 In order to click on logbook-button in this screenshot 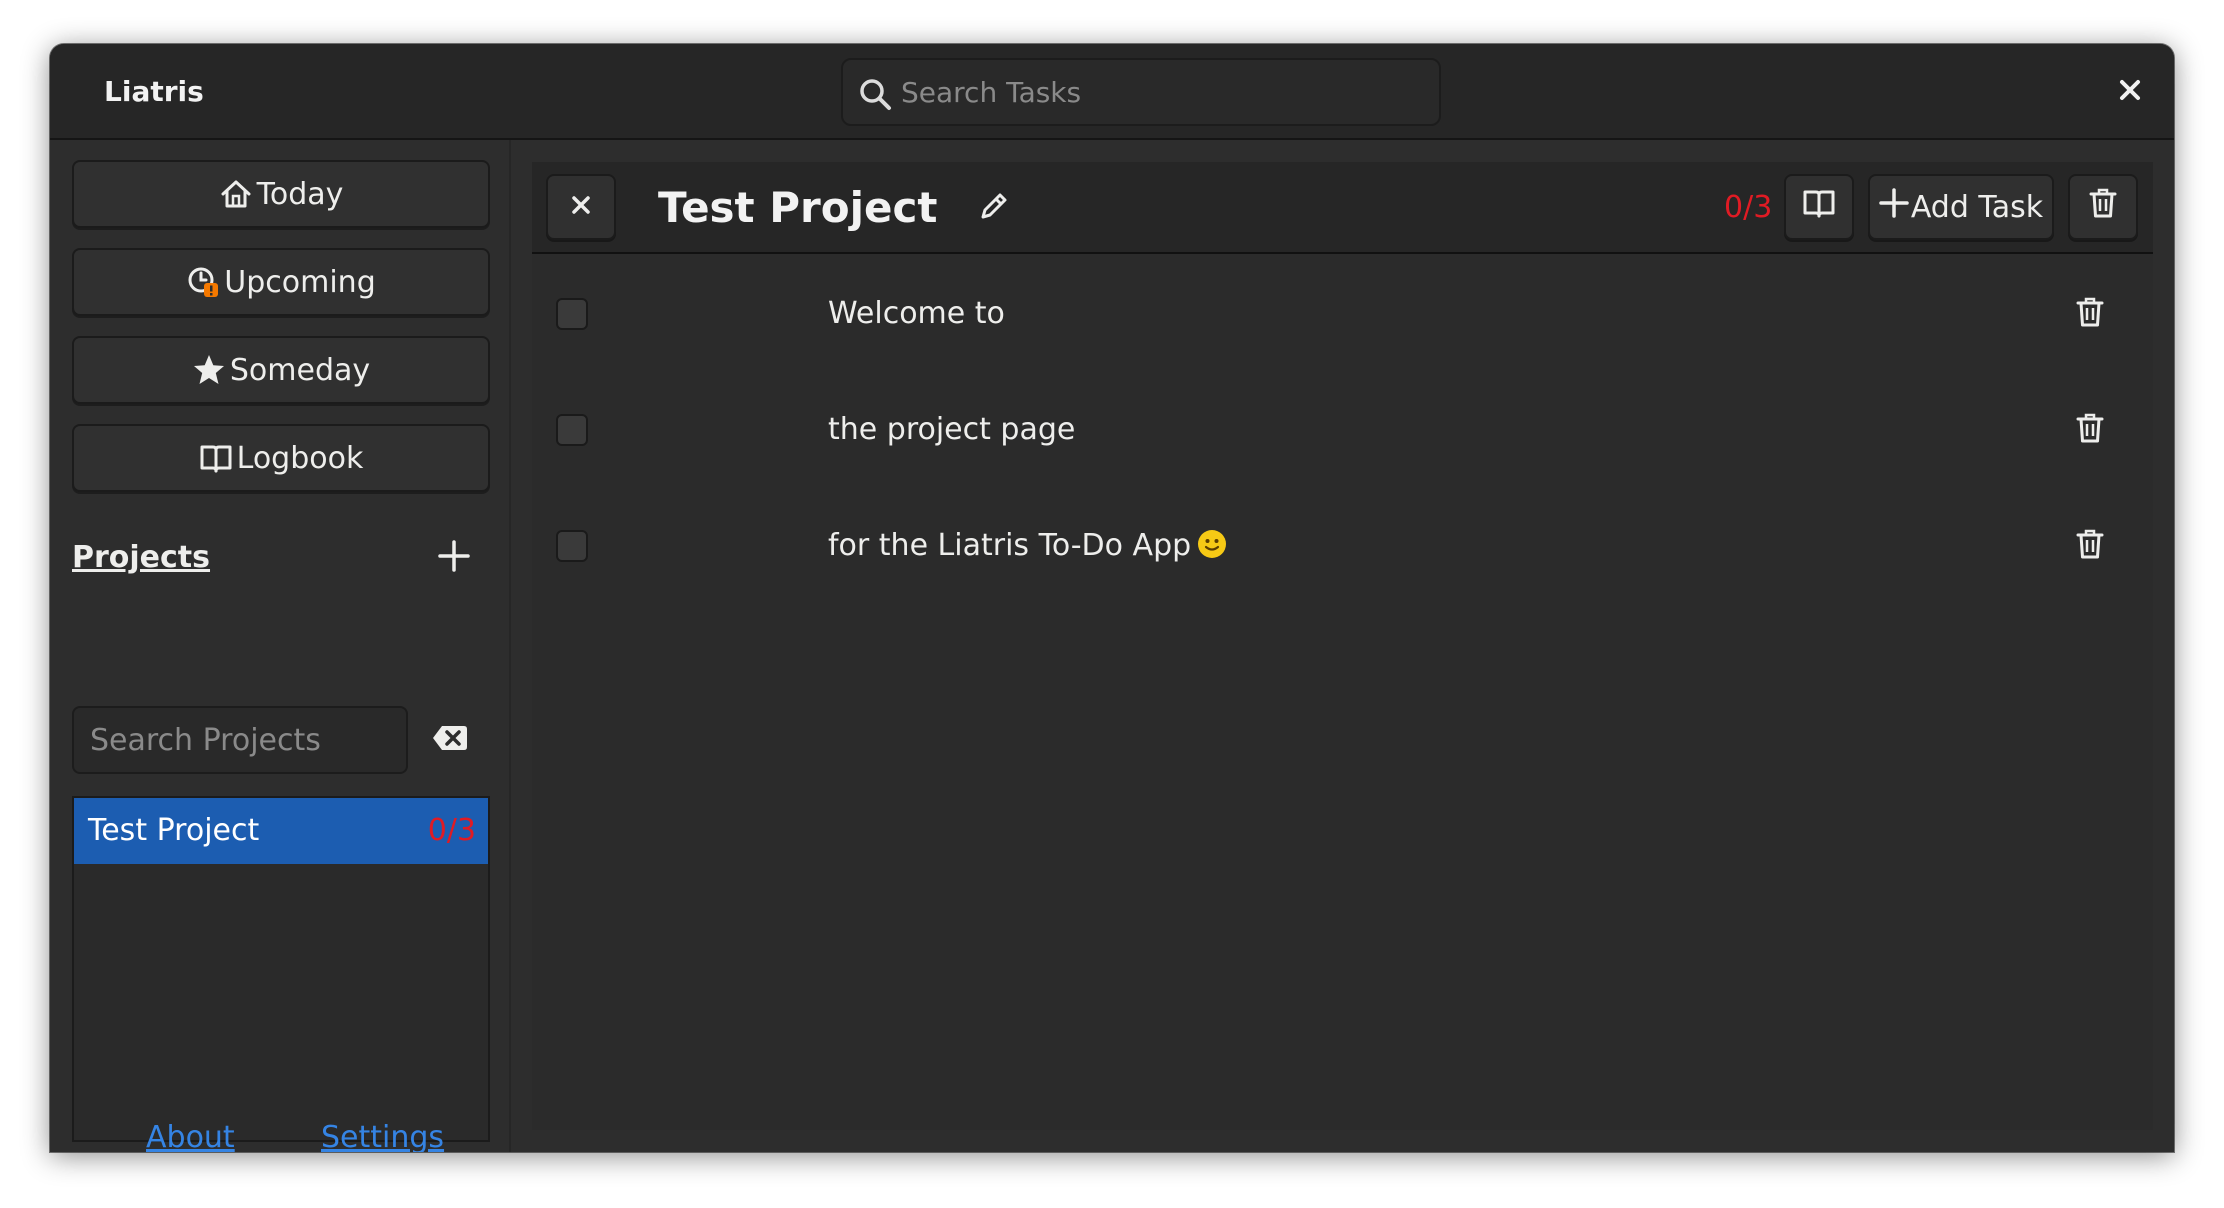, I will do `click(1819, 207)`.